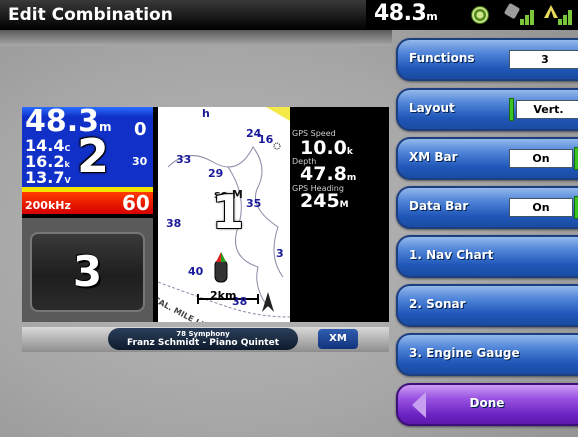 This screenshot has width=578, height=437. I want to click on data-value-depth: 47.8m, so click(328, 174).